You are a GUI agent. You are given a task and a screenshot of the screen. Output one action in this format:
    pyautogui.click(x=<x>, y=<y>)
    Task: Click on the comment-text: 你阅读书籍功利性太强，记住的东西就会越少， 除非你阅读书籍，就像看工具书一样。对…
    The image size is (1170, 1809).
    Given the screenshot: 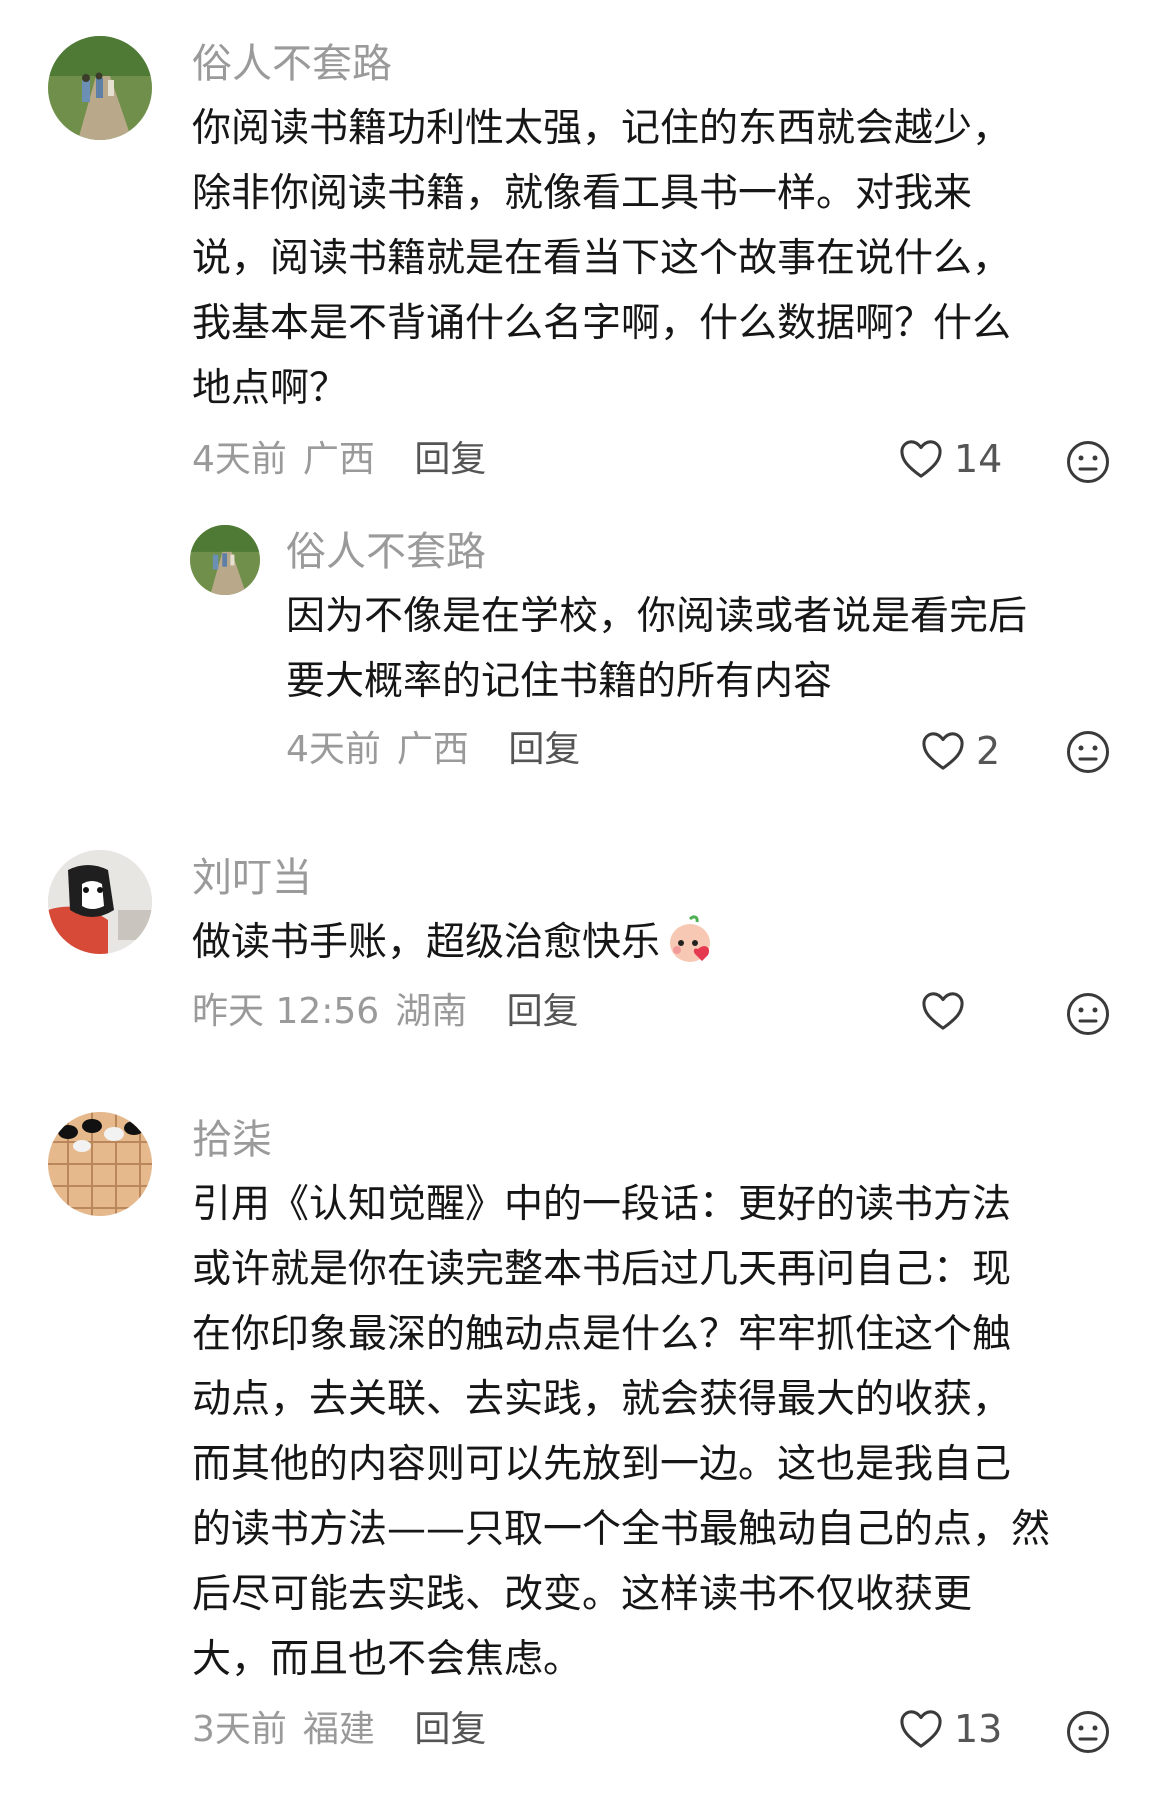 What is the action you would take?
    pyautogui.click(x=601, y=258)
    